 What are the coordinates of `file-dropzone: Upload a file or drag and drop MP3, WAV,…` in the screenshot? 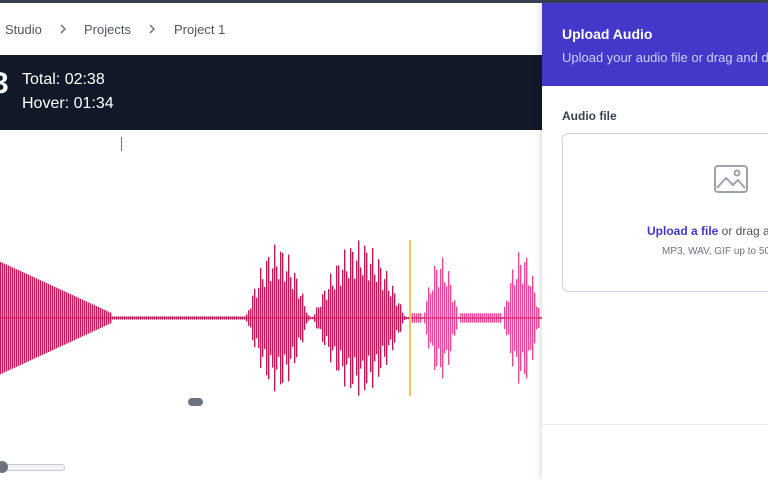 It's located at (665, 212).